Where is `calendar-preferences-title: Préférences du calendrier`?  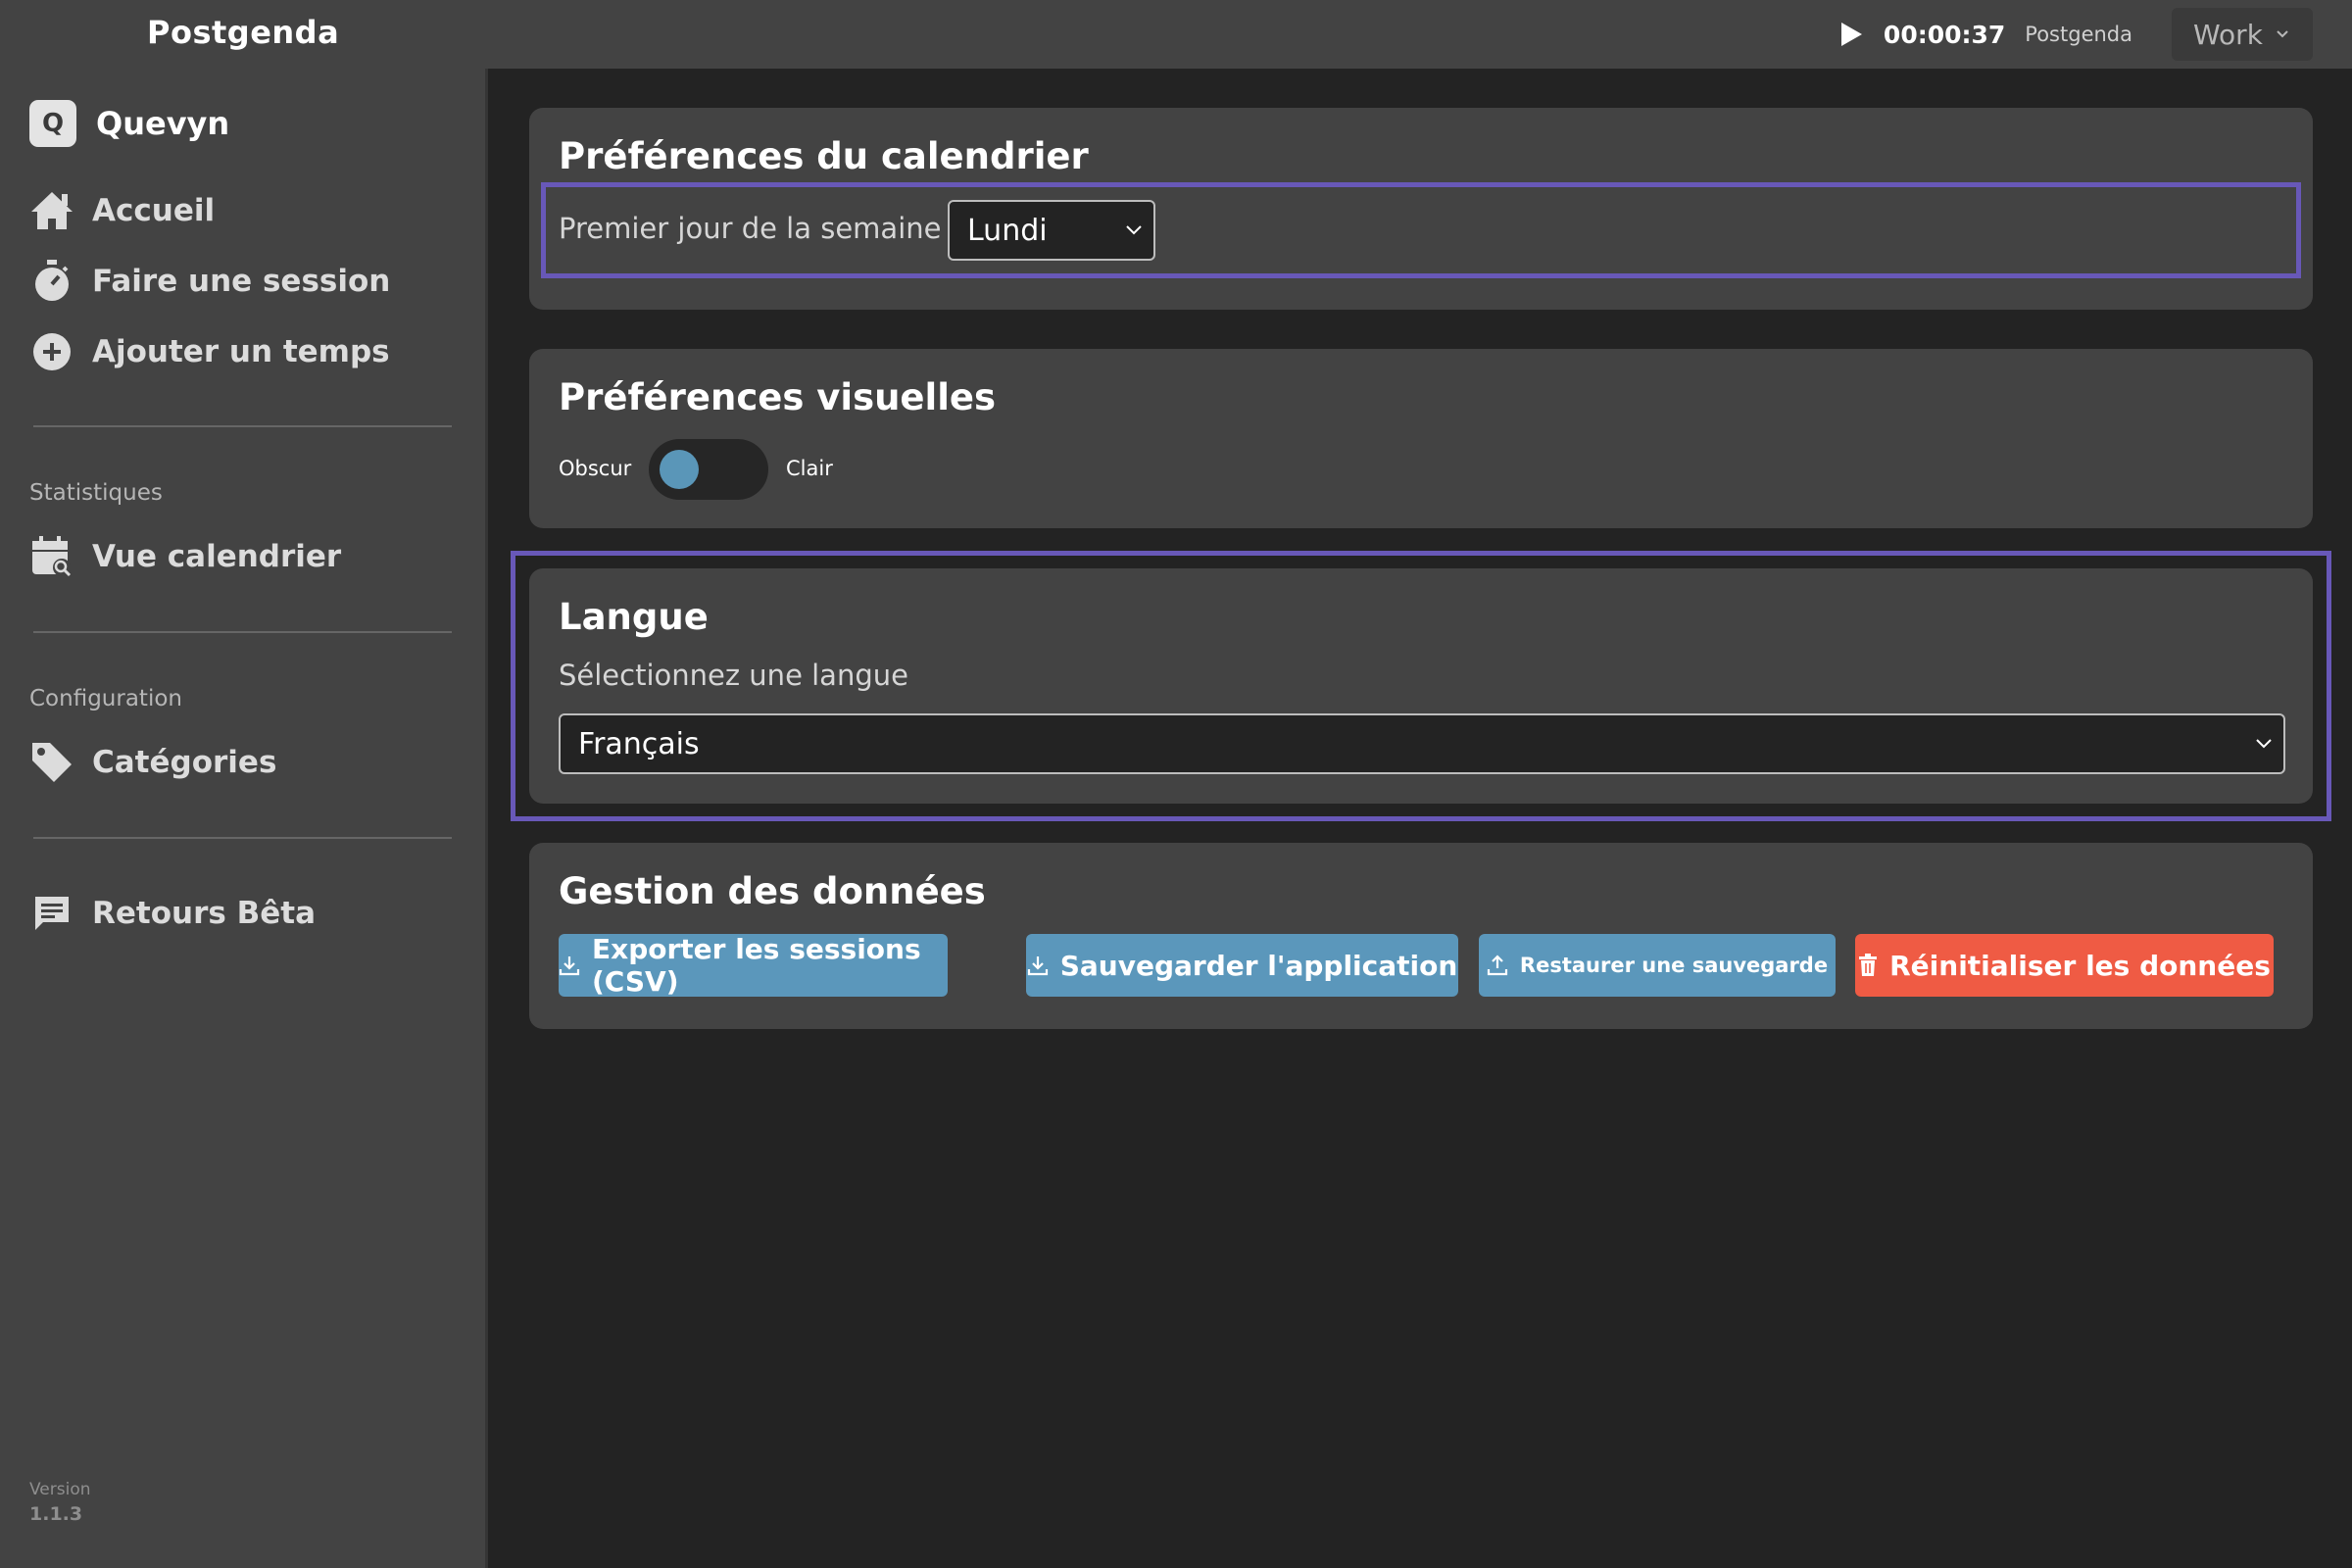 calendar-preferences-title: Préférences du calendrier is located at coordinates (824, 156).